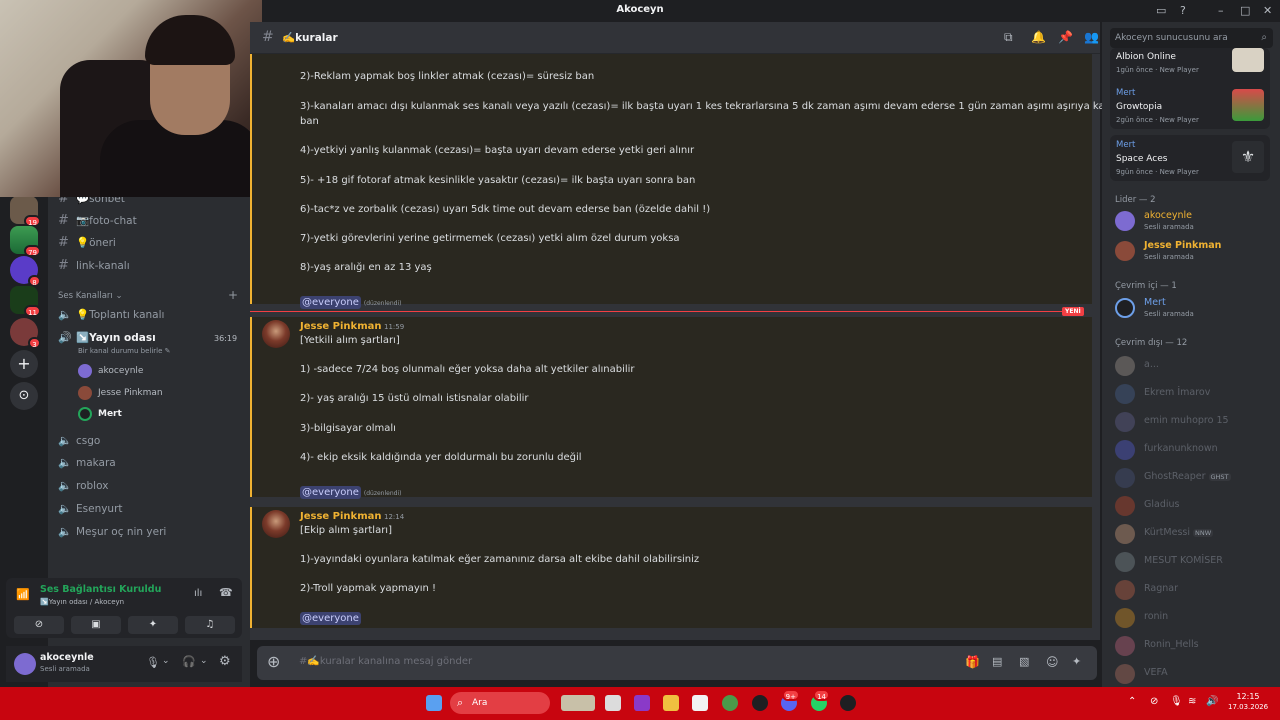 The image size is (1280, 720). What do you see at coordinates (198, 593) in the screenshot?
I see `noise-suppression-icon: ılı` at bounding box center [198, 593].